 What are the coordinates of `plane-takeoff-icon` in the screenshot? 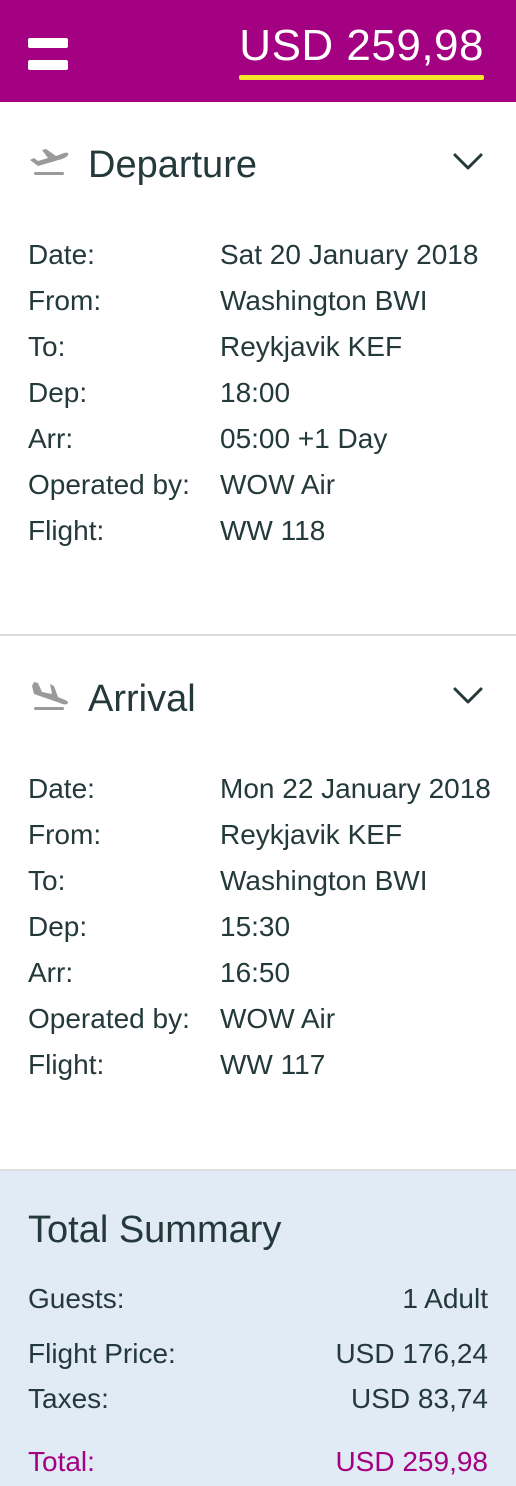 It's located at (49, 162).